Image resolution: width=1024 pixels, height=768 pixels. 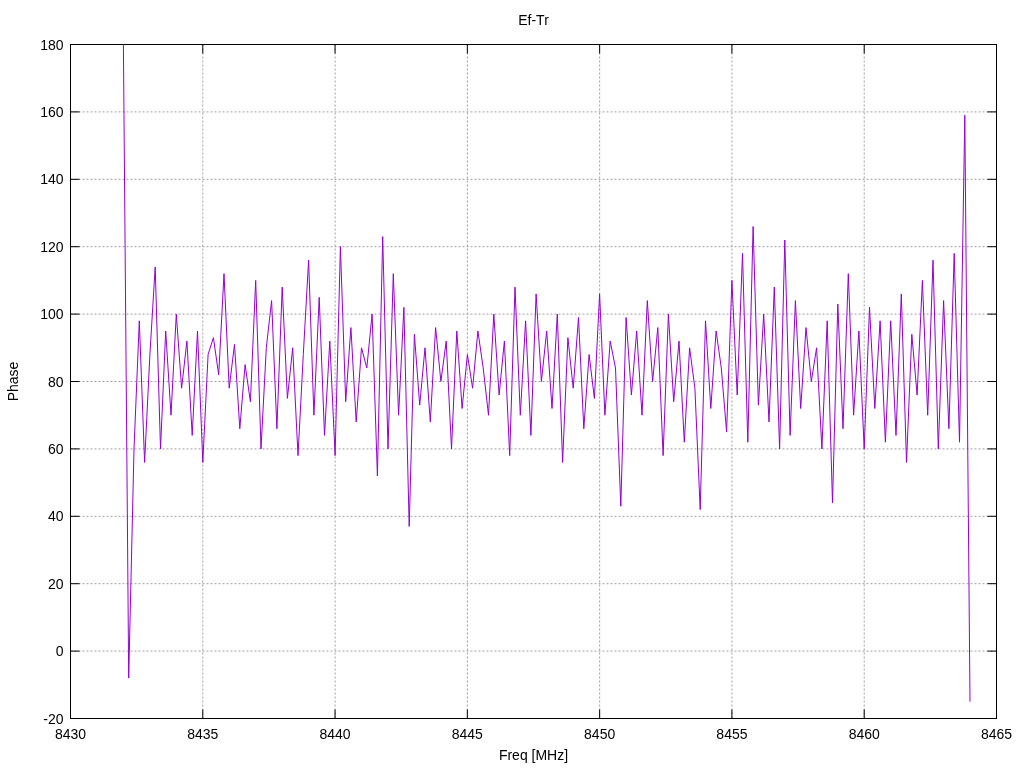 I want to click on tick-label: 120, so click(x=52, y=246).